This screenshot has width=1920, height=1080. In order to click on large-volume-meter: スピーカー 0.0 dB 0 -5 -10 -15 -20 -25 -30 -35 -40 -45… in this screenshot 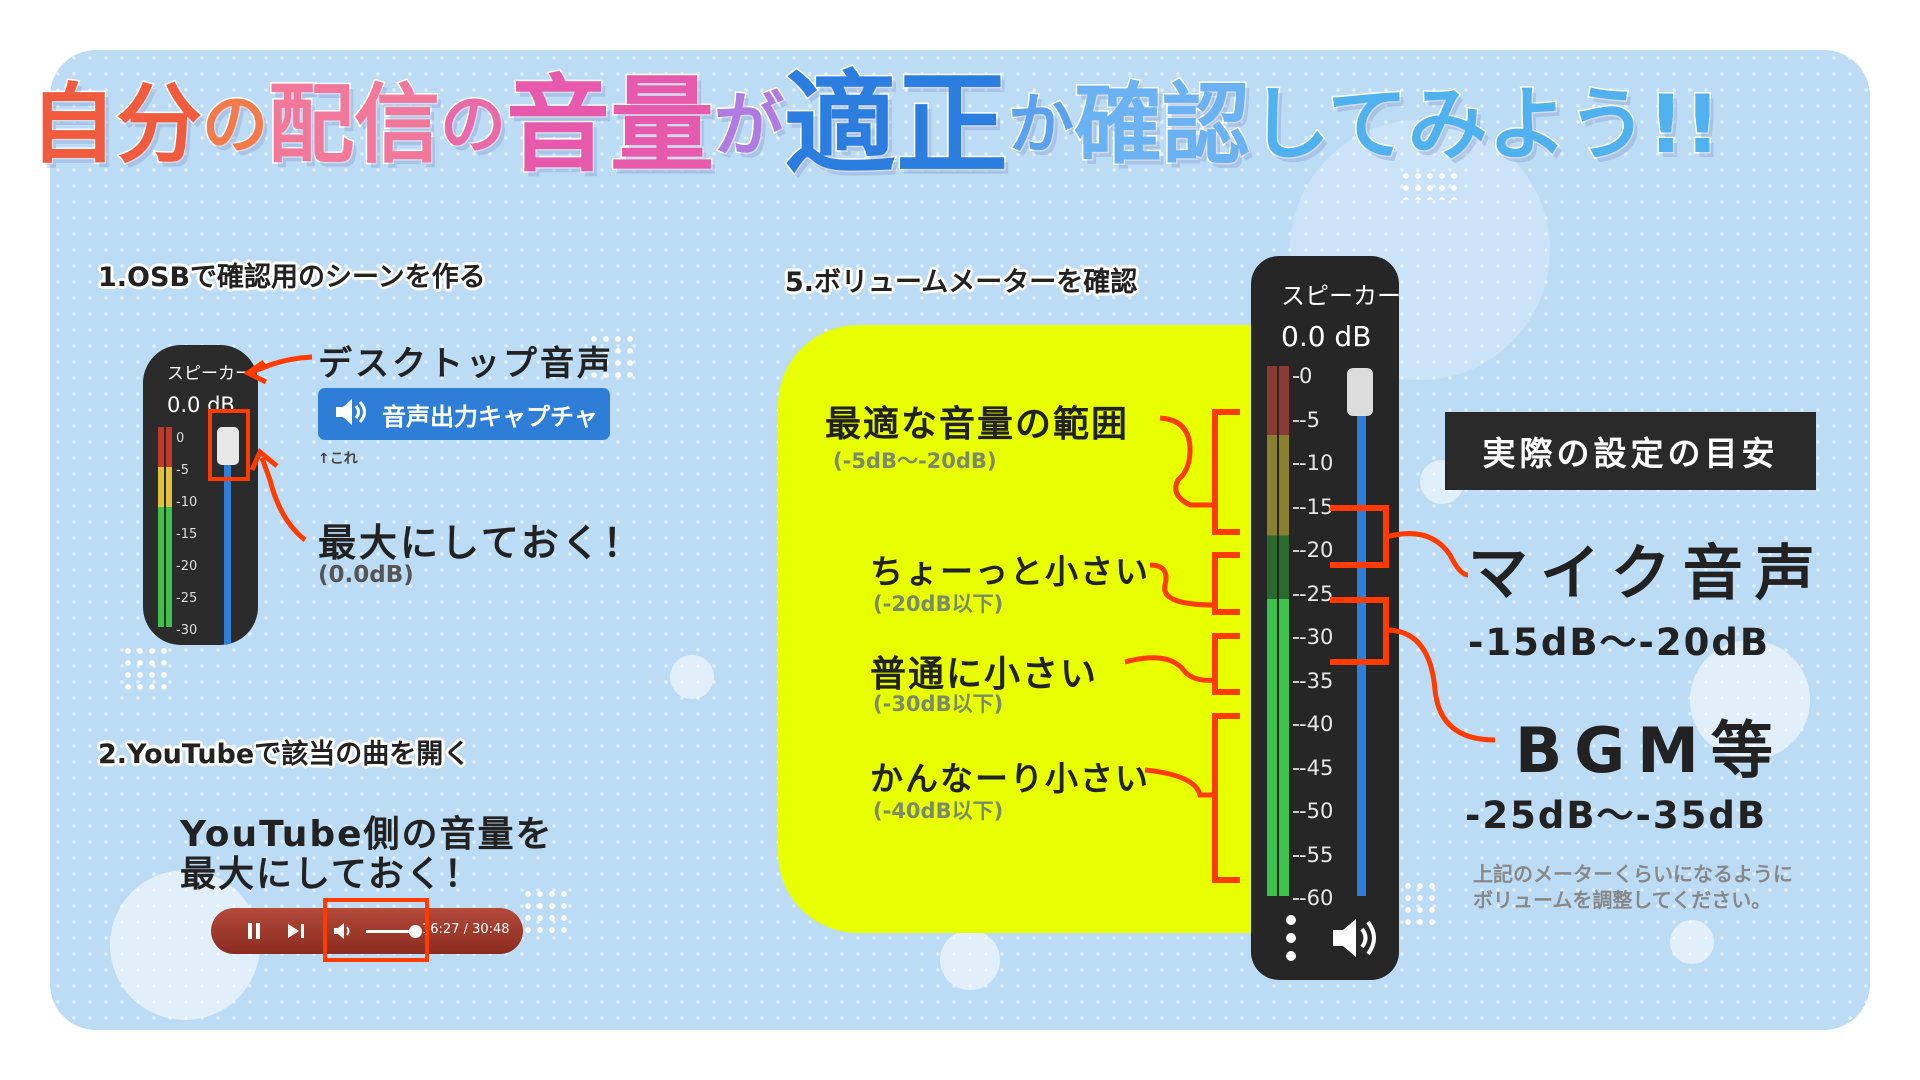, I will do `click(1325, 618)`.